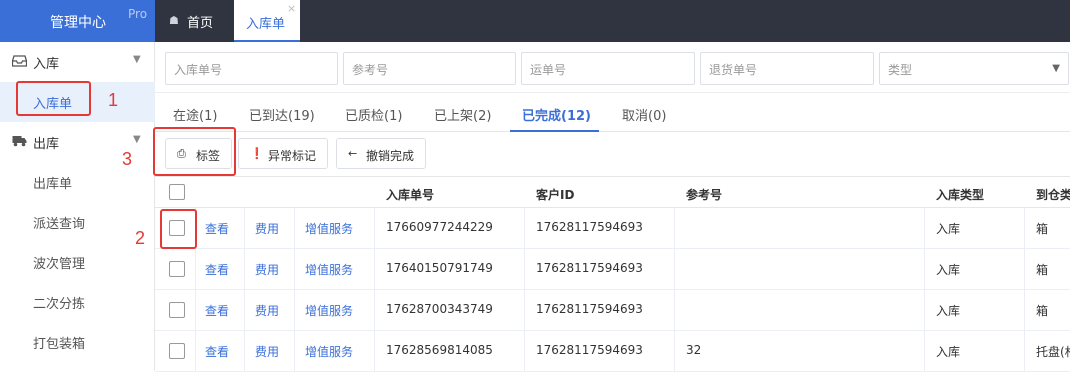 The image size is (1070, 372). Describe the element at coordinates (178, 229) in the screenshot. I see `annotation-box-row-checkbox` at that location.